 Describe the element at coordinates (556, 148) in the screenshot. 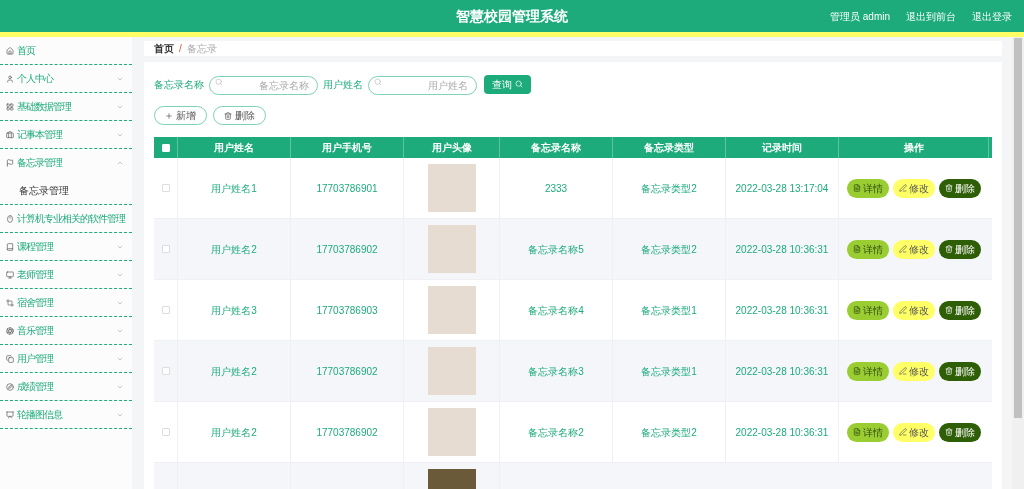

I see `column-header: 备忘录名称` at that location.